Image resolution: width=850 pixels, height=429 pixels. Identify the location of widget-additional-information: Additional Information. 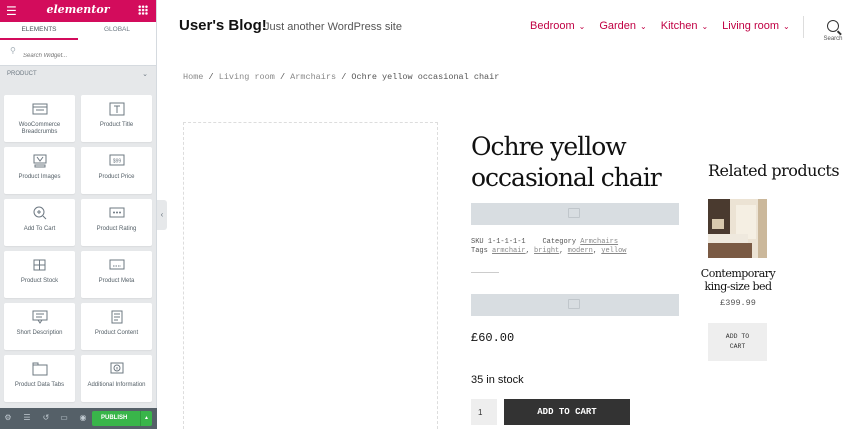
(116, 378).